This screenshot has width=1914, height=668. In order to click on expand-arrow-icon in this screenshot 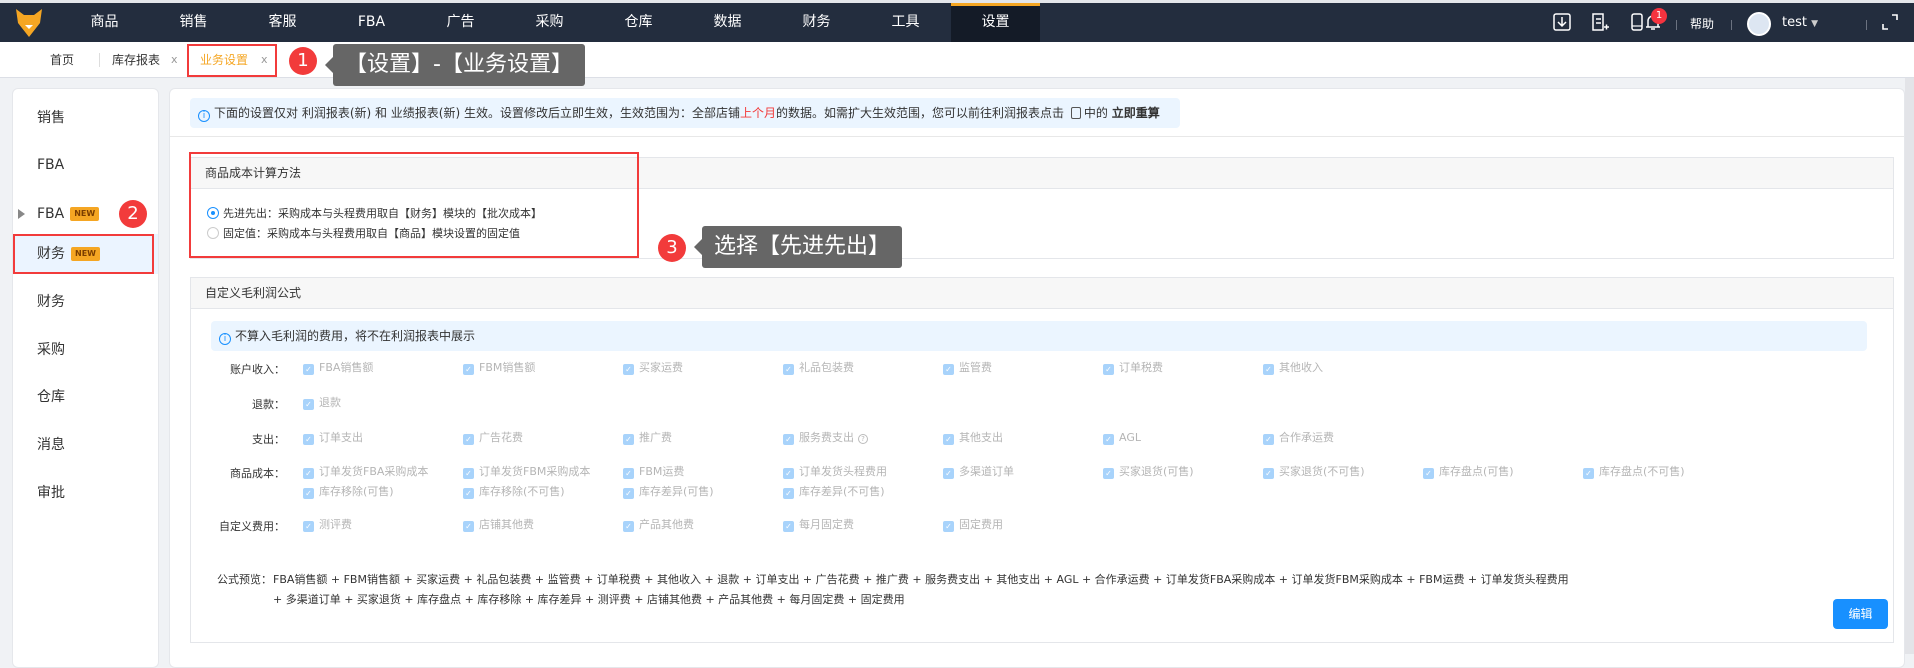, I will do `click(21, 214)`.